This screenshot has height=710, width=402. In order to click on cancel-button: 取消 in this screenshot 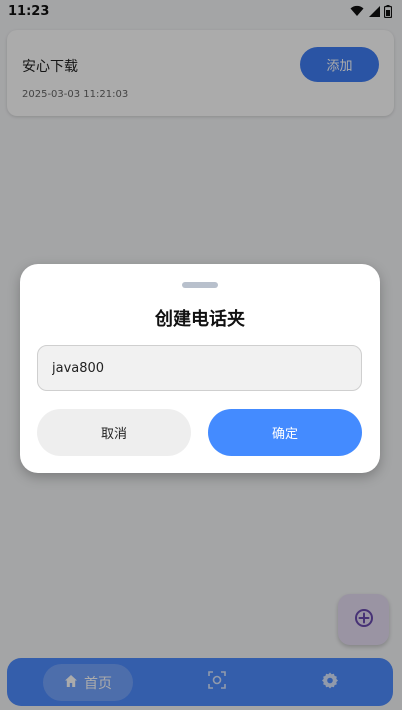, I will do `click(114, 432)`.